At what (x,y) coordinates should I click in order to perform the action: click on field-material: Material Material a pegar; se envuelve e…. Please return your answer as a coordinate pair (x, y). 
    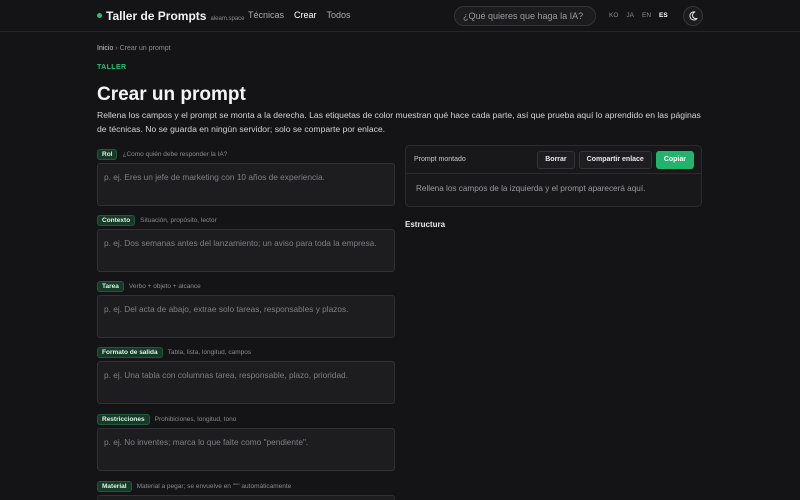
    Looking at the image, I should click on (246, 490).